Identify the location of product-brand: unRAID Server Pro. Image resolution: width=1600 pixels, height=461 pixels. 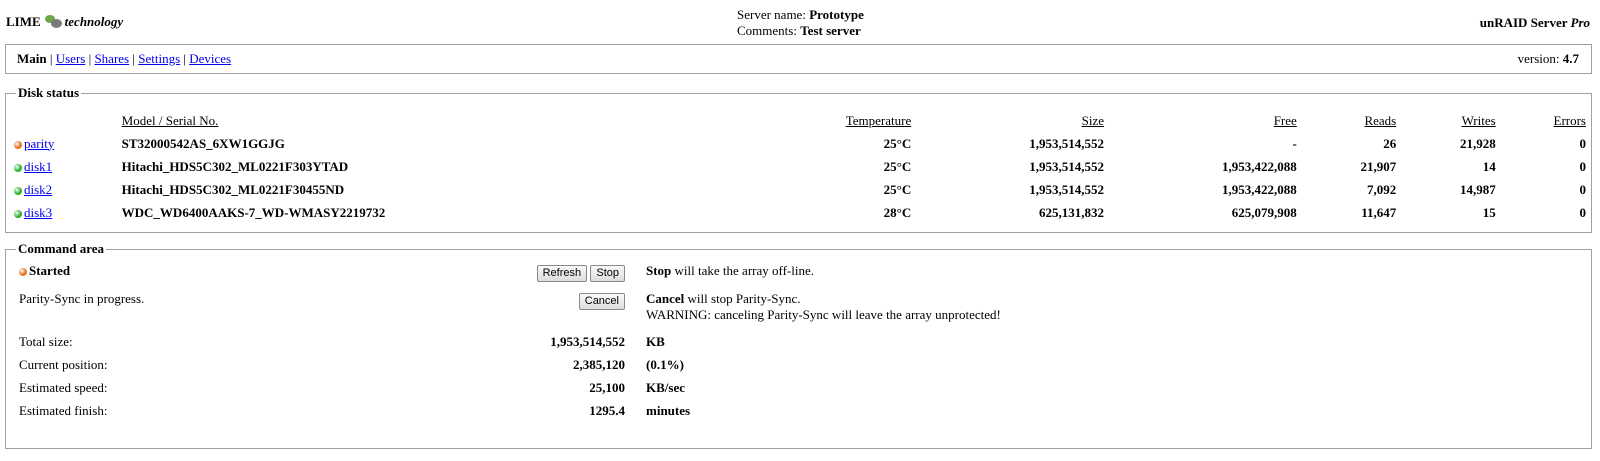
(1535, 23).